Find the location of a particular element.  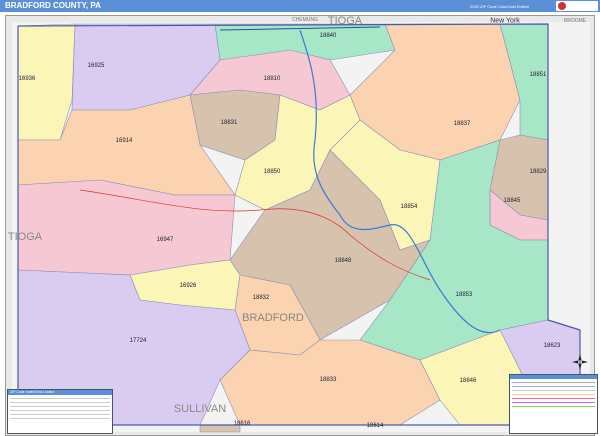

neighbor-label: SULLIVAN is located at coordinates (200, 409).